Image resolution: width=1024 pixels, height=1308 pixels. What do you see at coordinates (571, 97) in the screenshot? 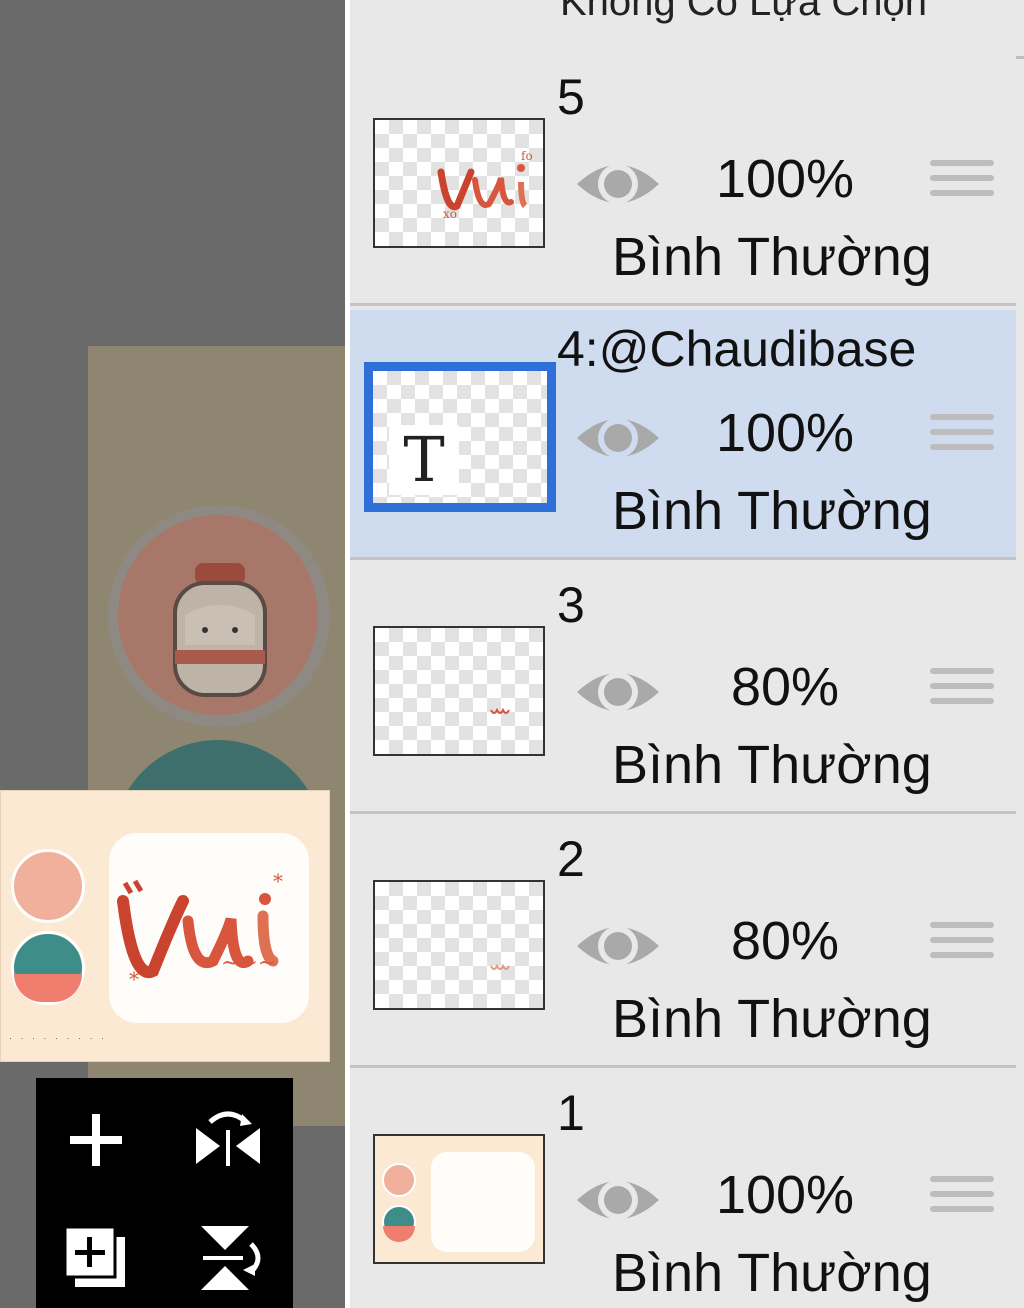
I see `layer-name: 5` at bounding box center [571, 97].